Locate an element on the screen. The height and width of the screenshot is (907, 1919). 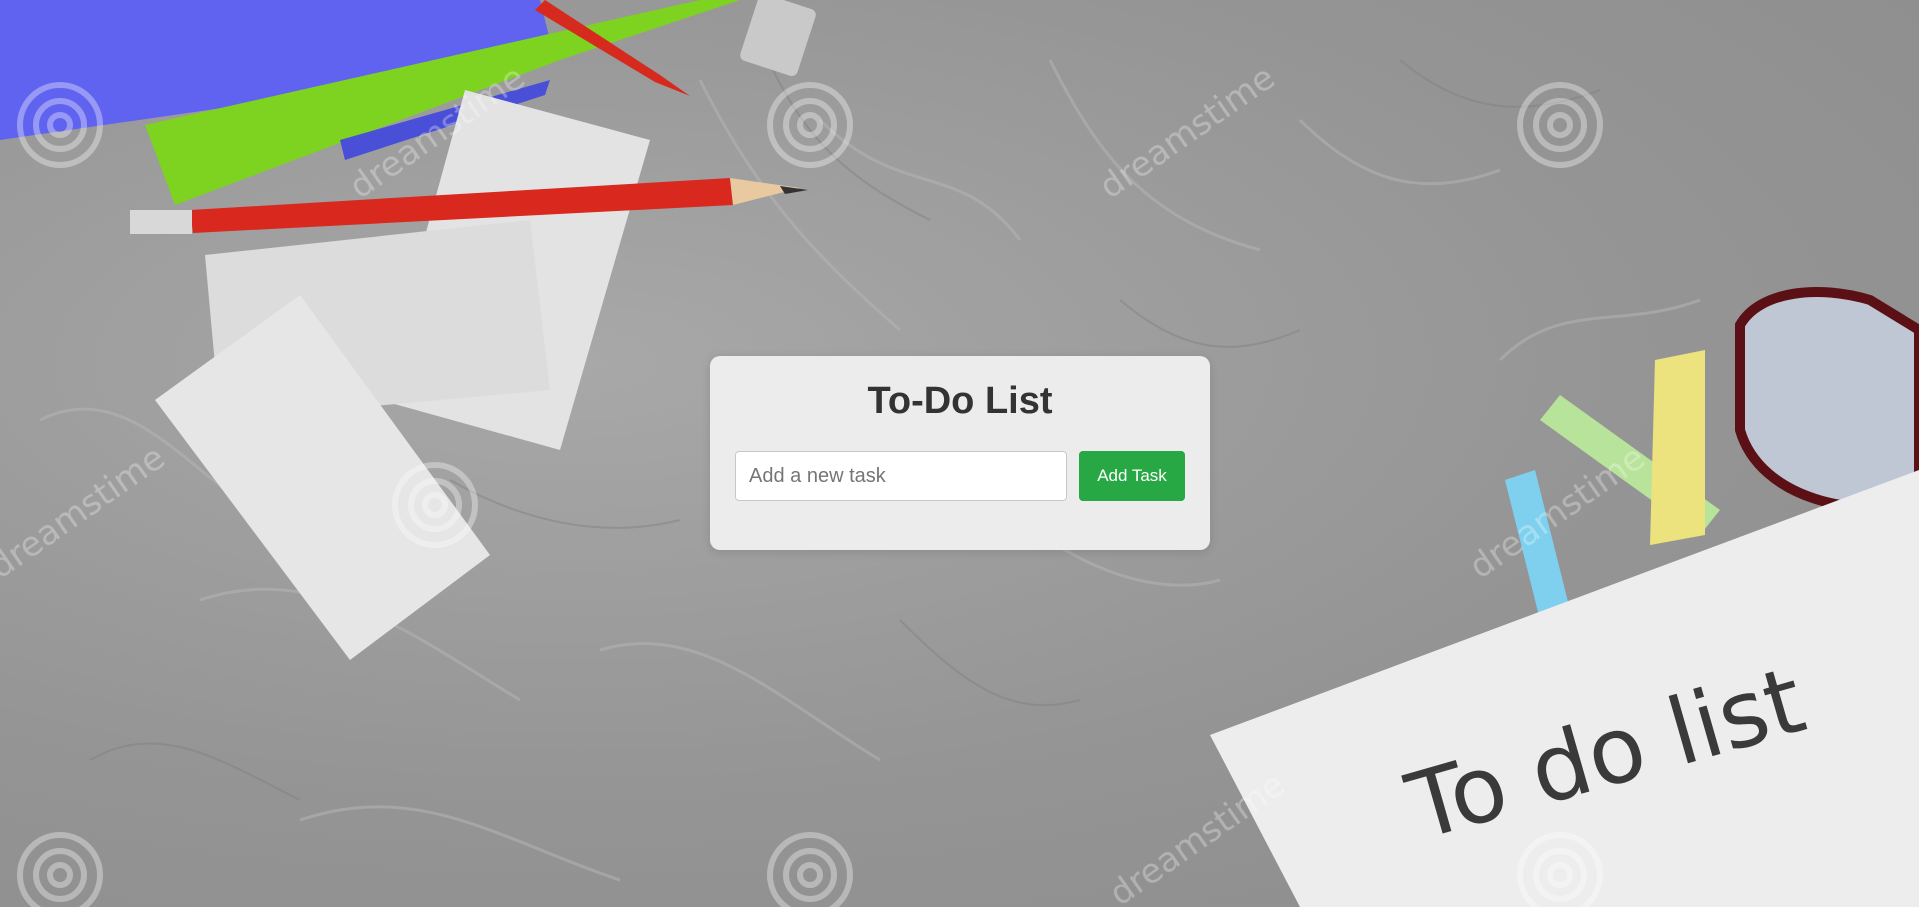
todo-card: To-Do List Add Task is located at coordinates (960, 453).